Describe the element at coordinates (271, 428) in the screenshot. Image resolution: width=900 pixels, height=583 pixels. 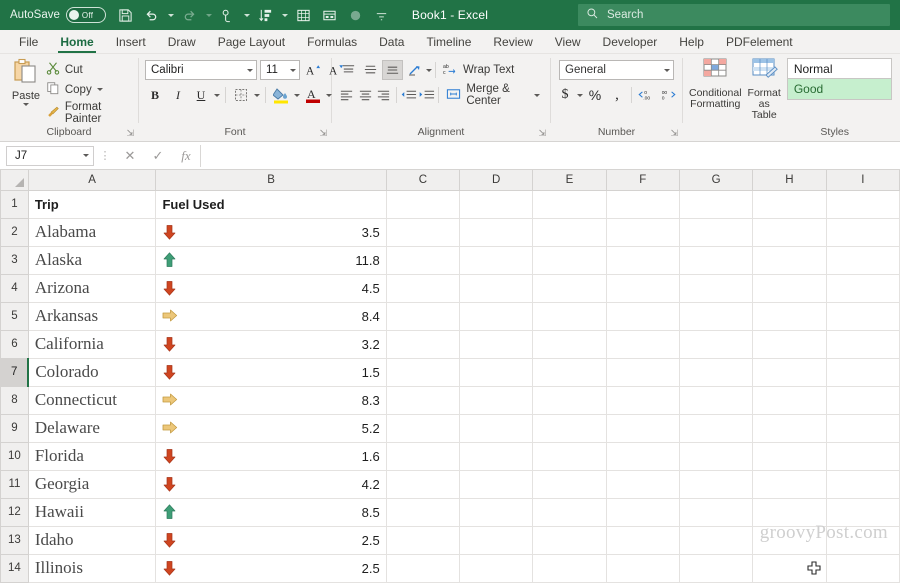
I see `cell-B9: 5.2` at that location.